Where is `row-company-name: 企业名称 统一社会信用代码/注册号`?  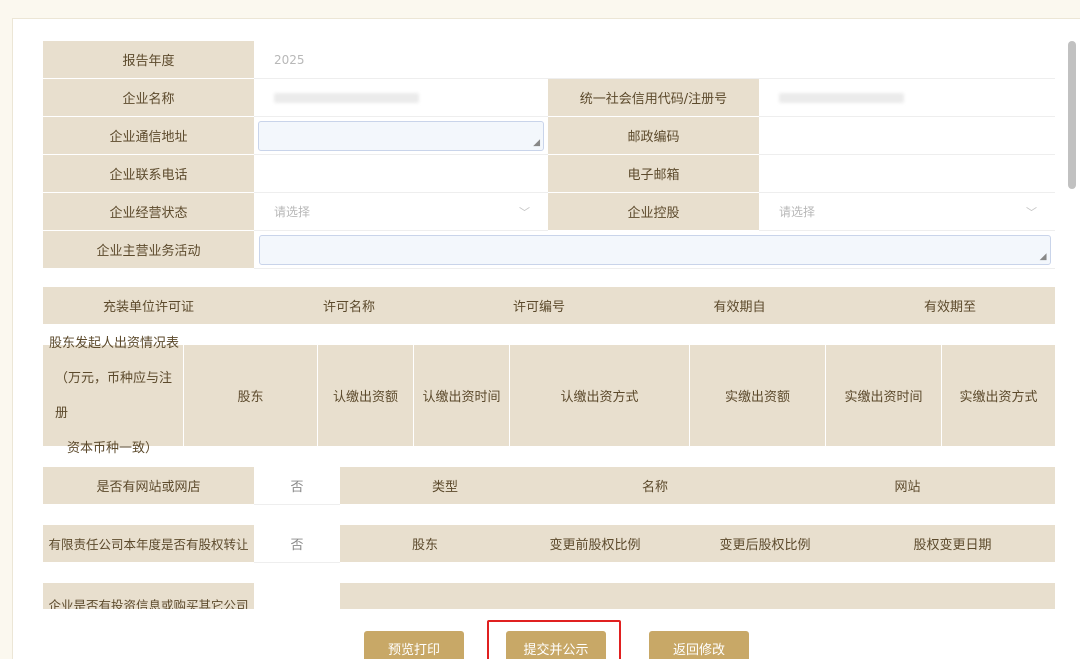
row-company-name: 企业名称 统一社会信用代码/注册号 is located at coordinates (549, 98).